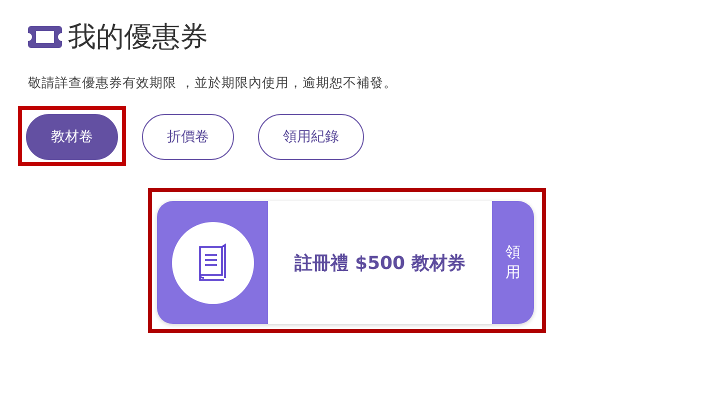  What do you see at coordinates (72, 137) in the screenshot?
I see `tab: 教材卷` at bounding box center [72, 137].